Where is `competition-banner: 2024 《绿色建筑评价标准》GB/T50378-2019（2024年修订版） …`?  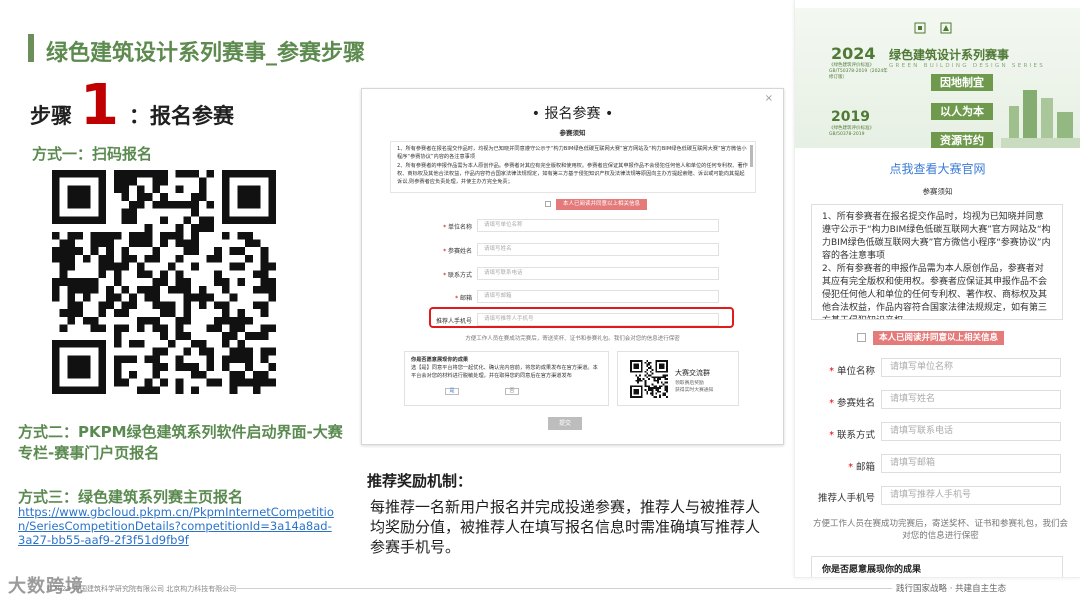 competition-banner: 2024 《绿色建筑评价标准》GB/T50378-2019（2024年修订版） … is located at coordinates (937, 78).